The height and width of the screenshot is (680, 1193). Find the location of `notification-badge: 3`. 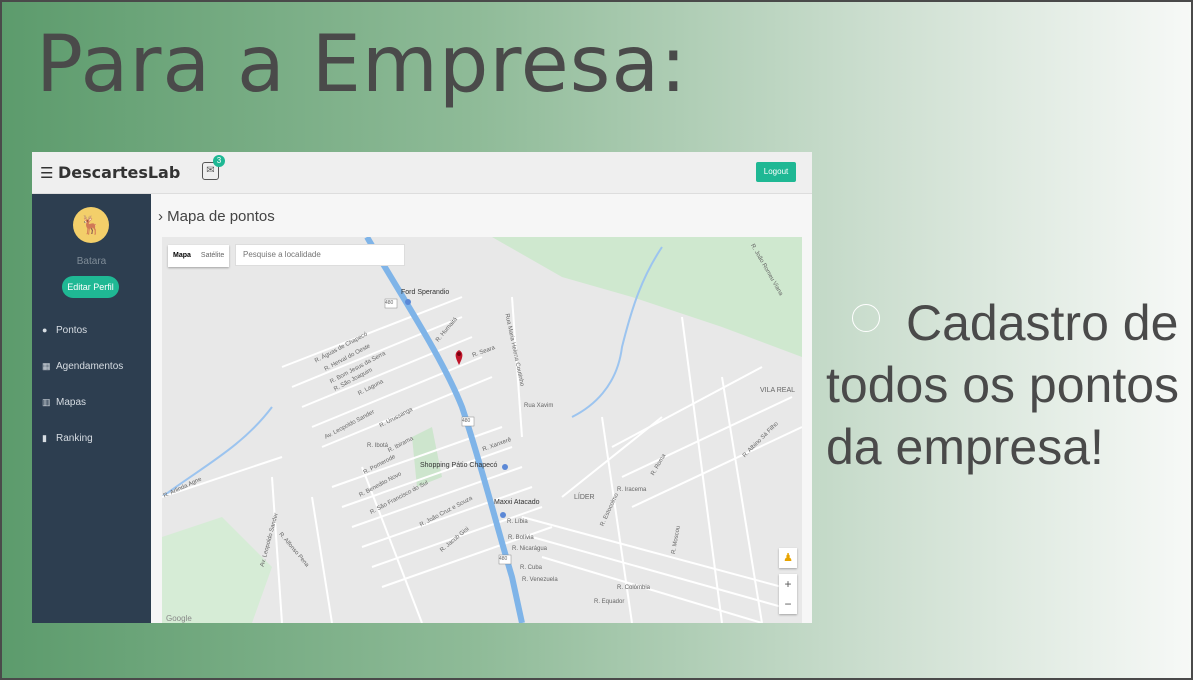

notification-badge: 3 is located at coordinates (219, 161).